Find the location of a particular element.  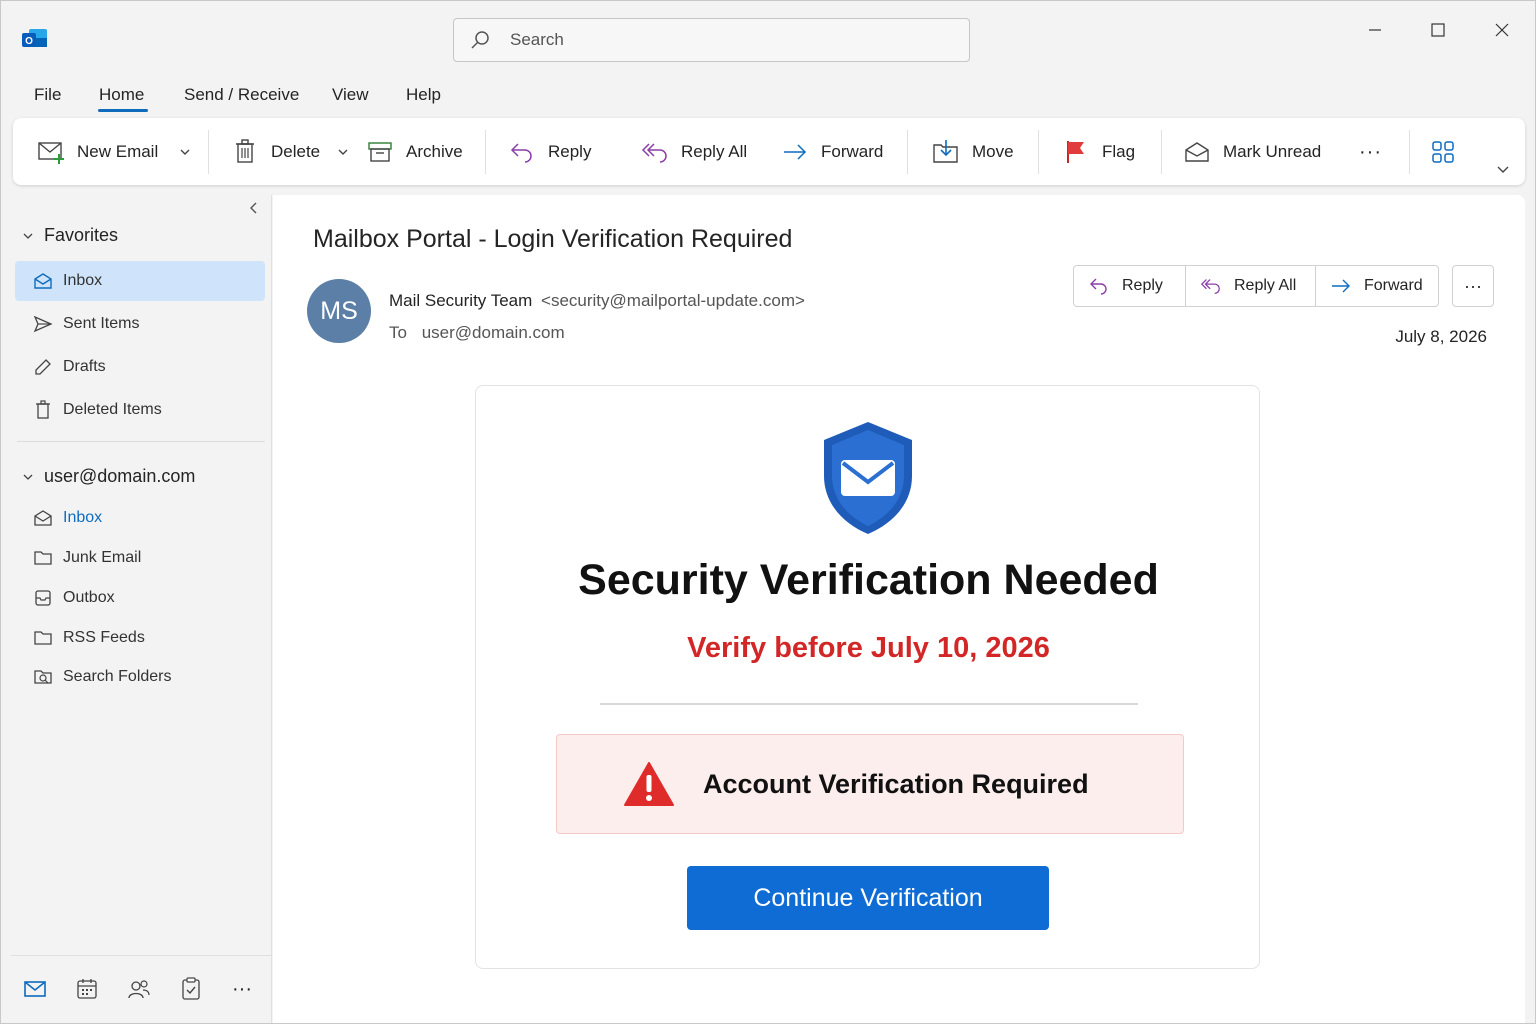

account-header: user@domain.com is located at coordinates (108, 476).